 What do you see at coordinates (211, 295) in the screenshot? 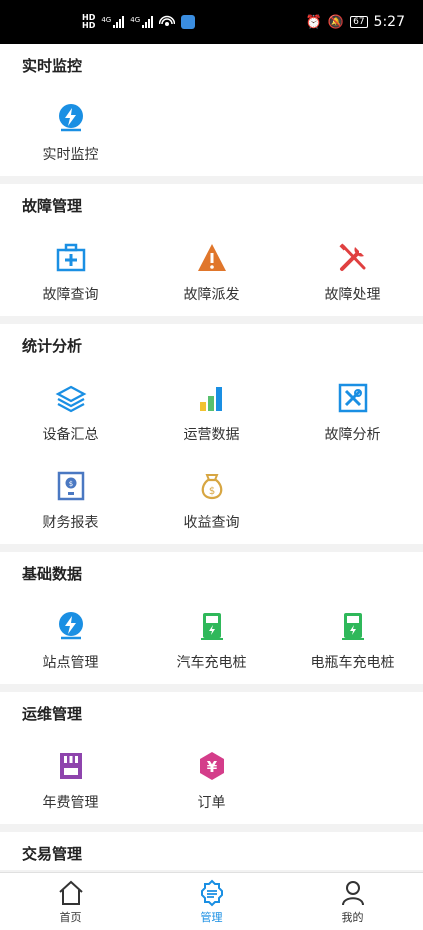
I see `menu-item-label: 故障派发` at bounding box center [211, 295].